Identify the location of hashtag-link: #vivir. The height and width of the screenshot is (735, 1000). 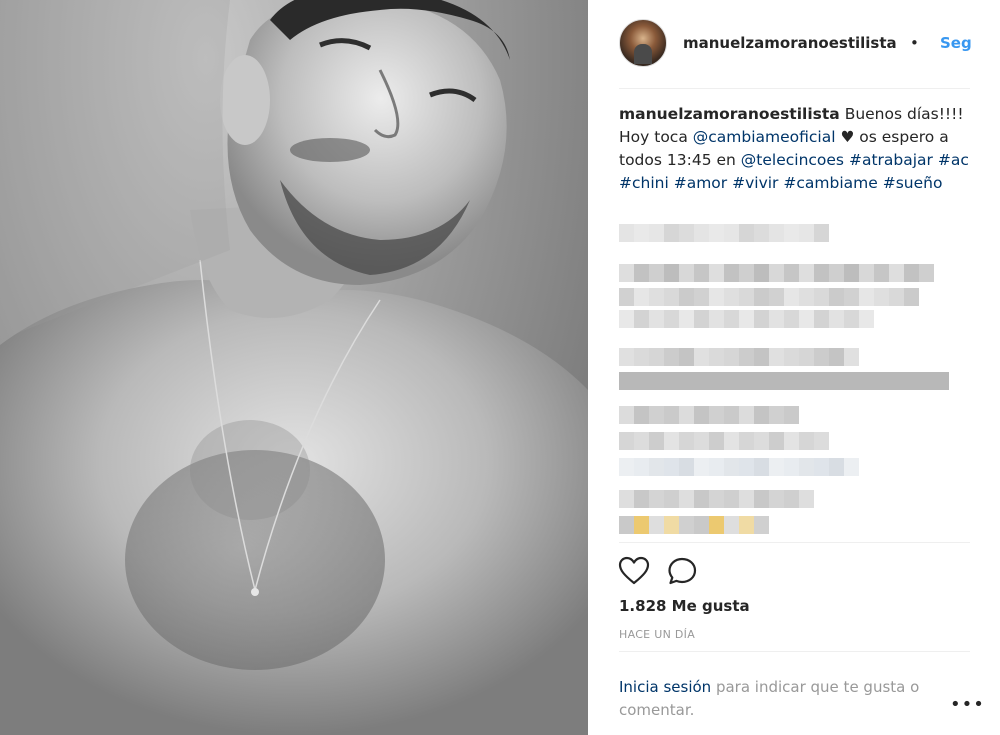
(755, 183).